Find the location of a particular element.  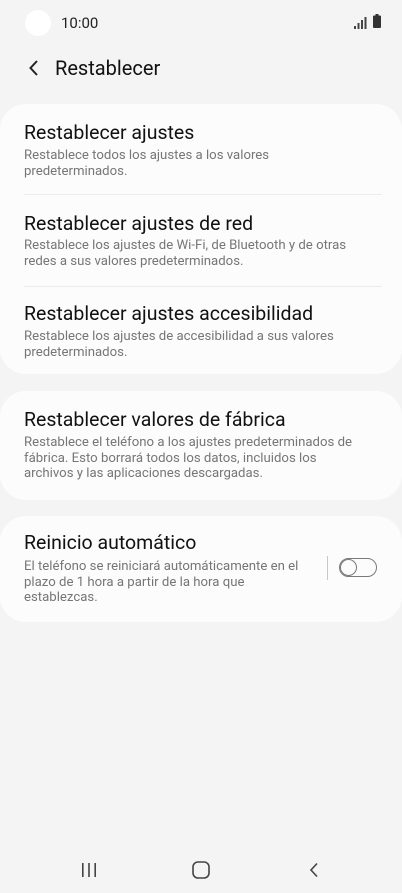

back-icon is located at coordinates (313, 870).